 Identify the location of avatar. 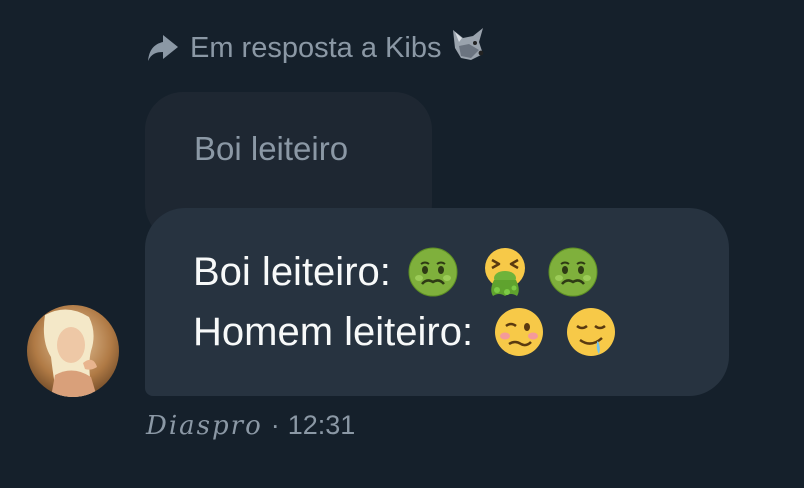
(73, 351).